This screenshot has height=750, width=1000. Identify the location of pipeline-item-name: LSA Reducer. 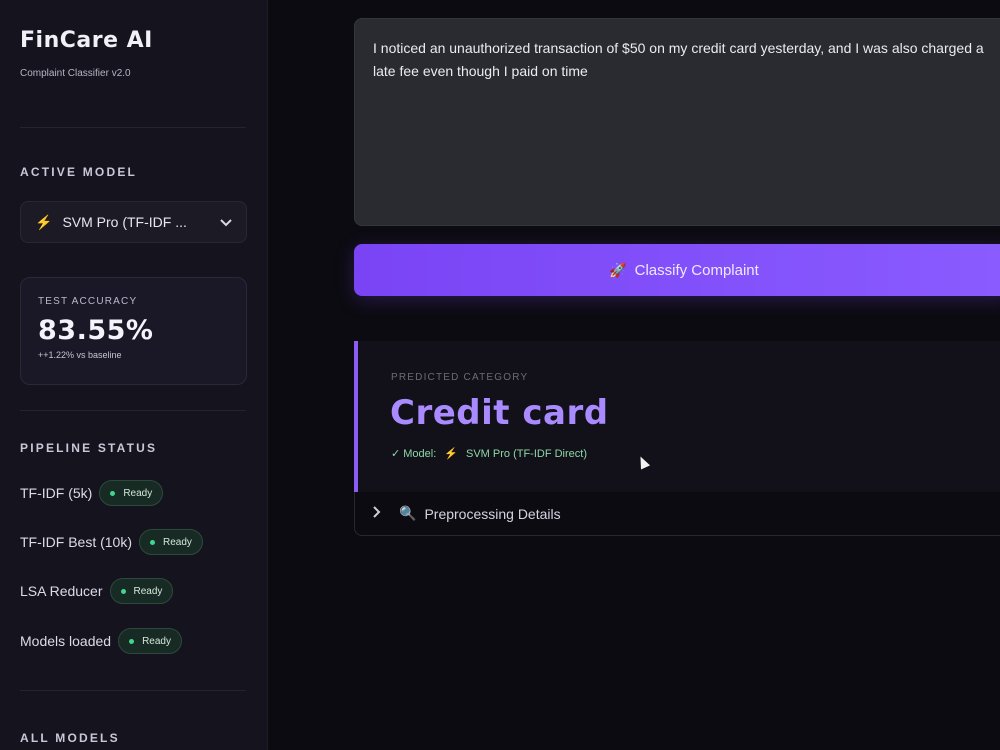
(61, 591).